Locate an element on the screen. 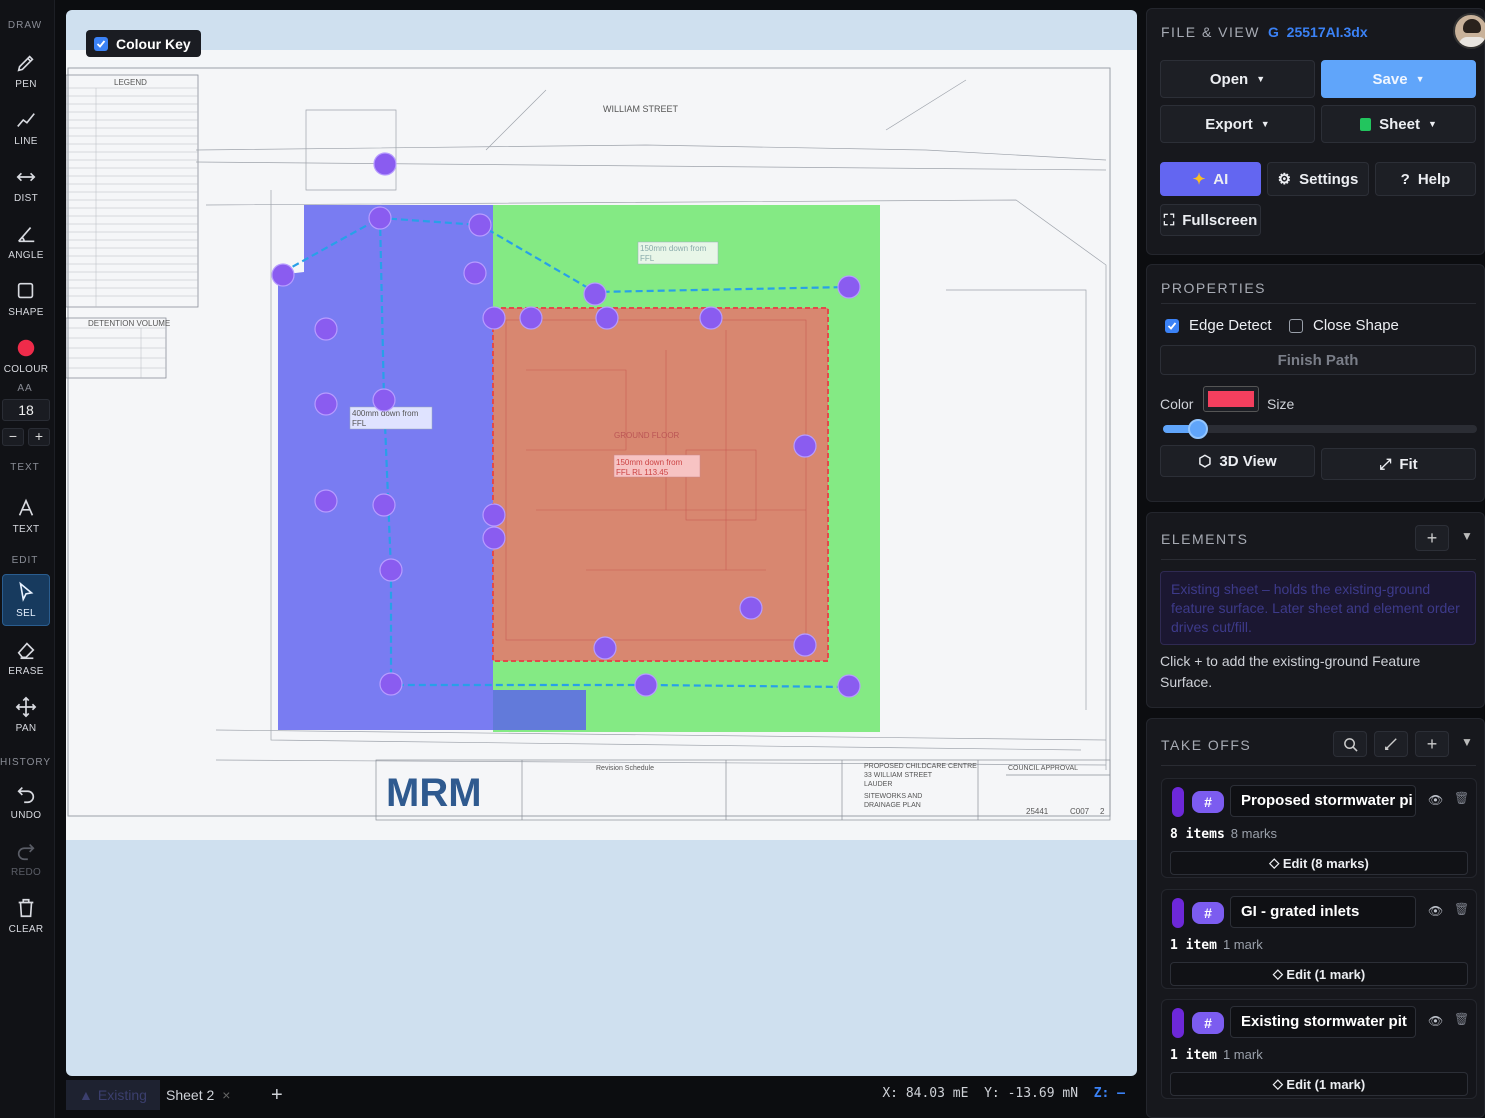 This screenshot has height=1118, width=1485. add-element-button: + is located at coordinates (1432, 538).